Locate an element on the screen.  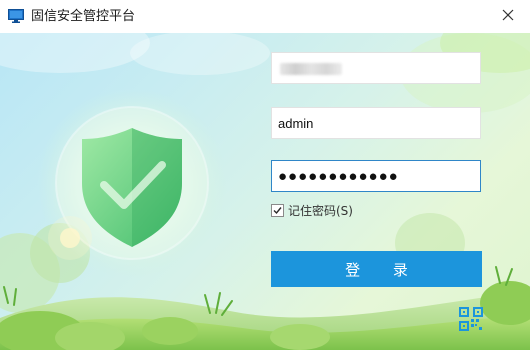
server-field is located at coordinates (376, 68).